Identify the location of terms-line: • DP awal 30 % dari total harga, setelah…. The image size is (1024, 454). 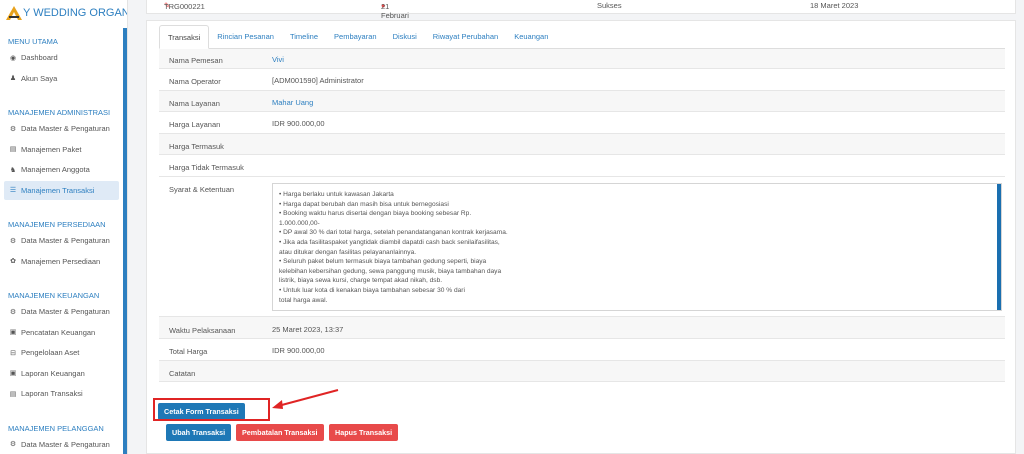
(393, 233).